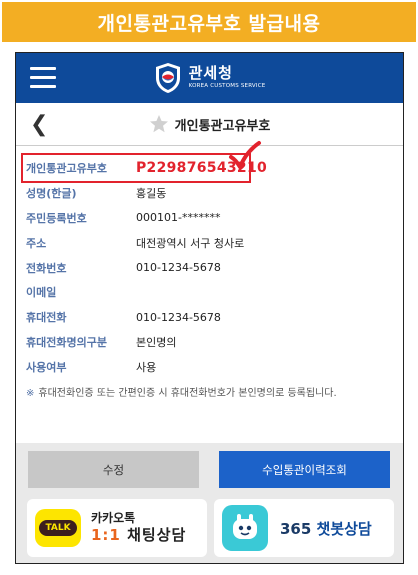 This screenshot has width=418, height=575. I want to click on info-label: 휴대전화명의구분, so click(66, 342).